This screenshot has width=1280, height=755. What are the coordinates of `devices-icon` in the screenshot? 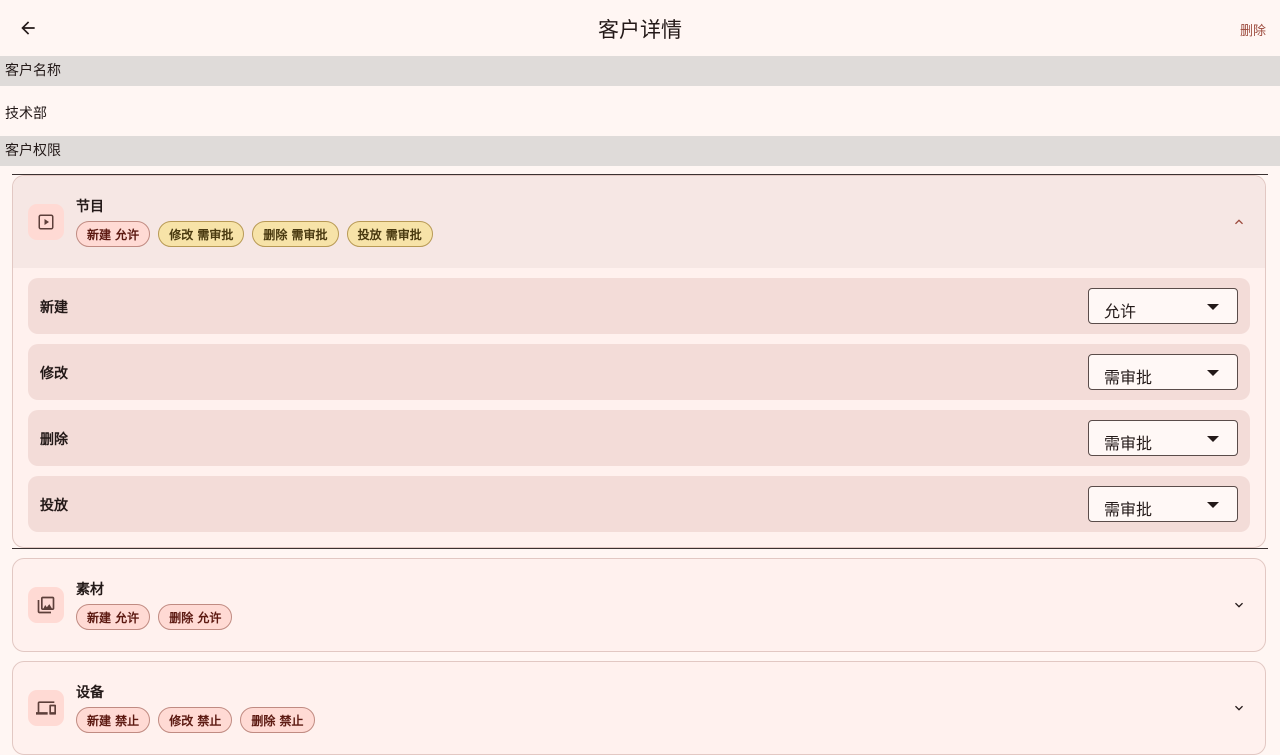 It's located at (46, 708).